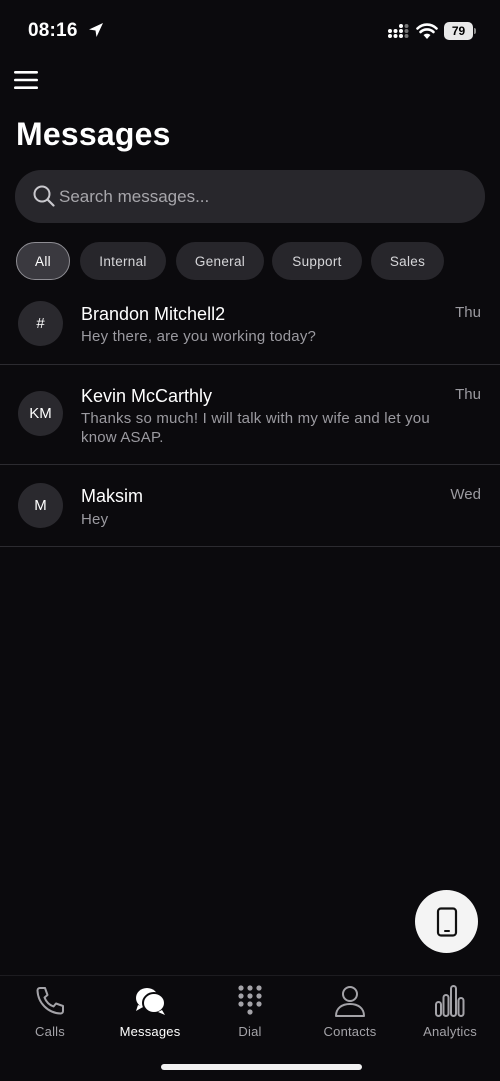 Image resolution: width=500 pixels, height=1081 pixels. Describe the element at coordinates (150, 1031) in the screenshot. I see `tab-label: Messages` at that location.